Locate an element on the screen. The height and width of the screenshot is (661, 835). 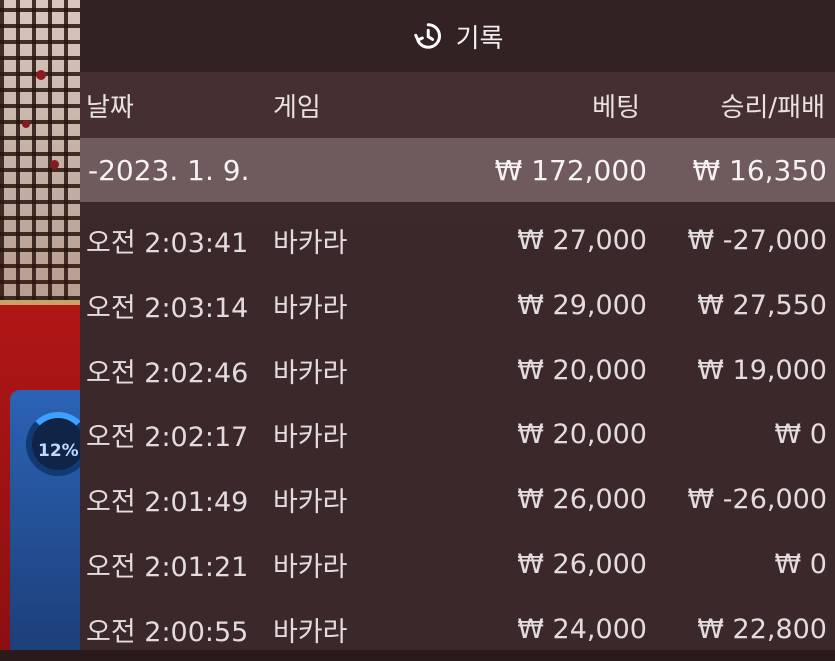
column-header-bet: 베팅 is located at coordinates (616, 107).